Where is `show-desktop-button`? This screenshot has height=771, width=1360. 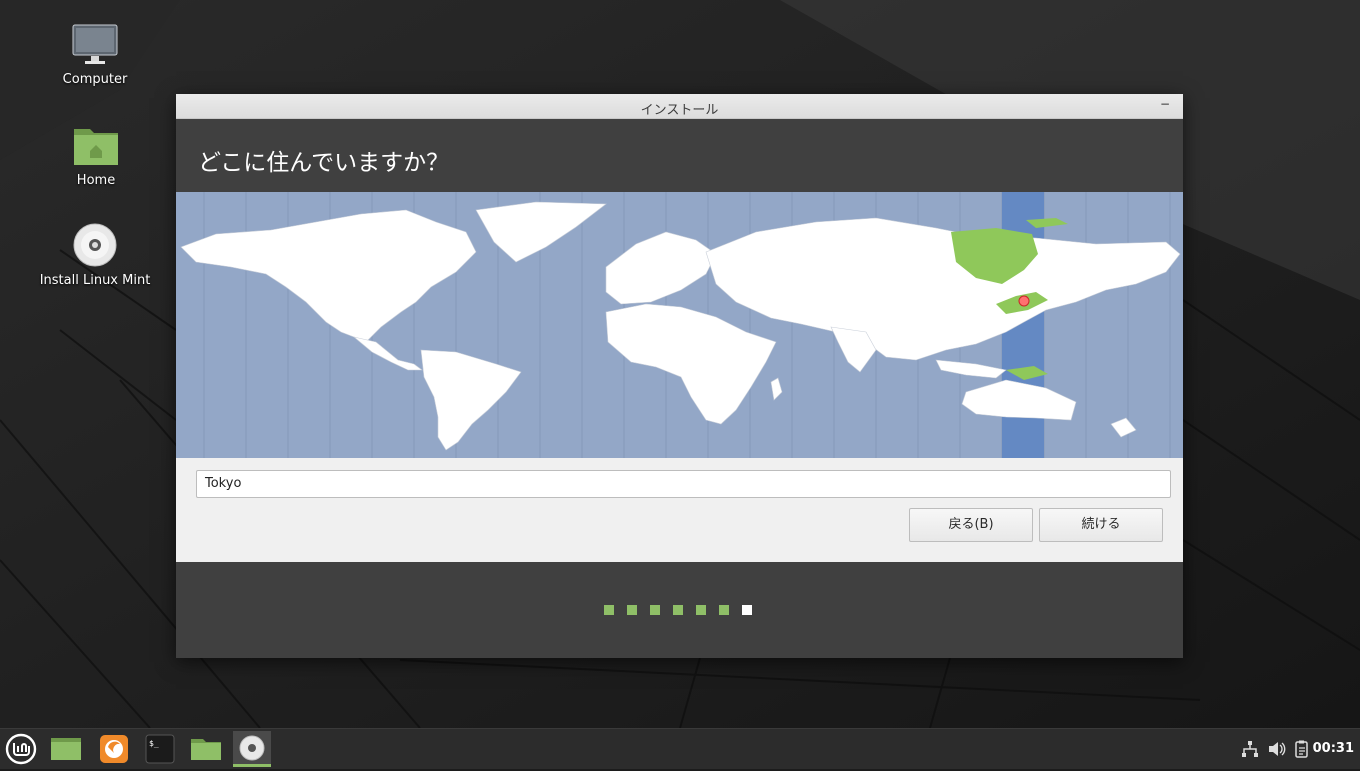
show-desktop-button is located at coordinates (66, 749).